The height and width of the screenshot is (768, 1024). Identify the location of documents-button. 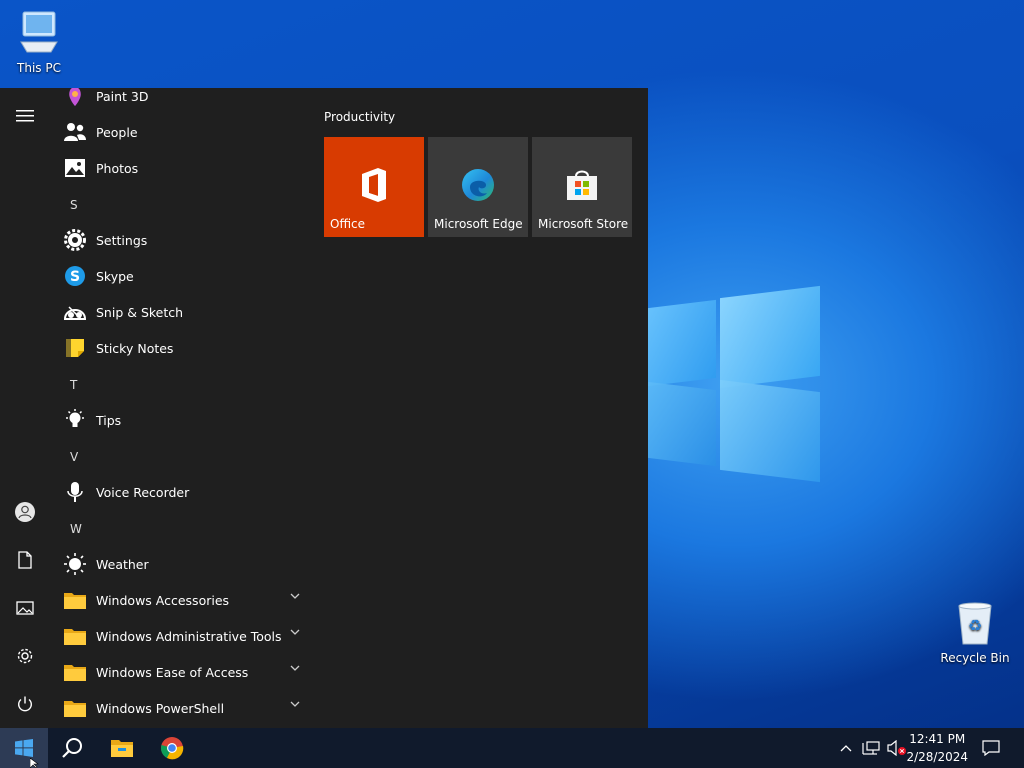
(25, 560).